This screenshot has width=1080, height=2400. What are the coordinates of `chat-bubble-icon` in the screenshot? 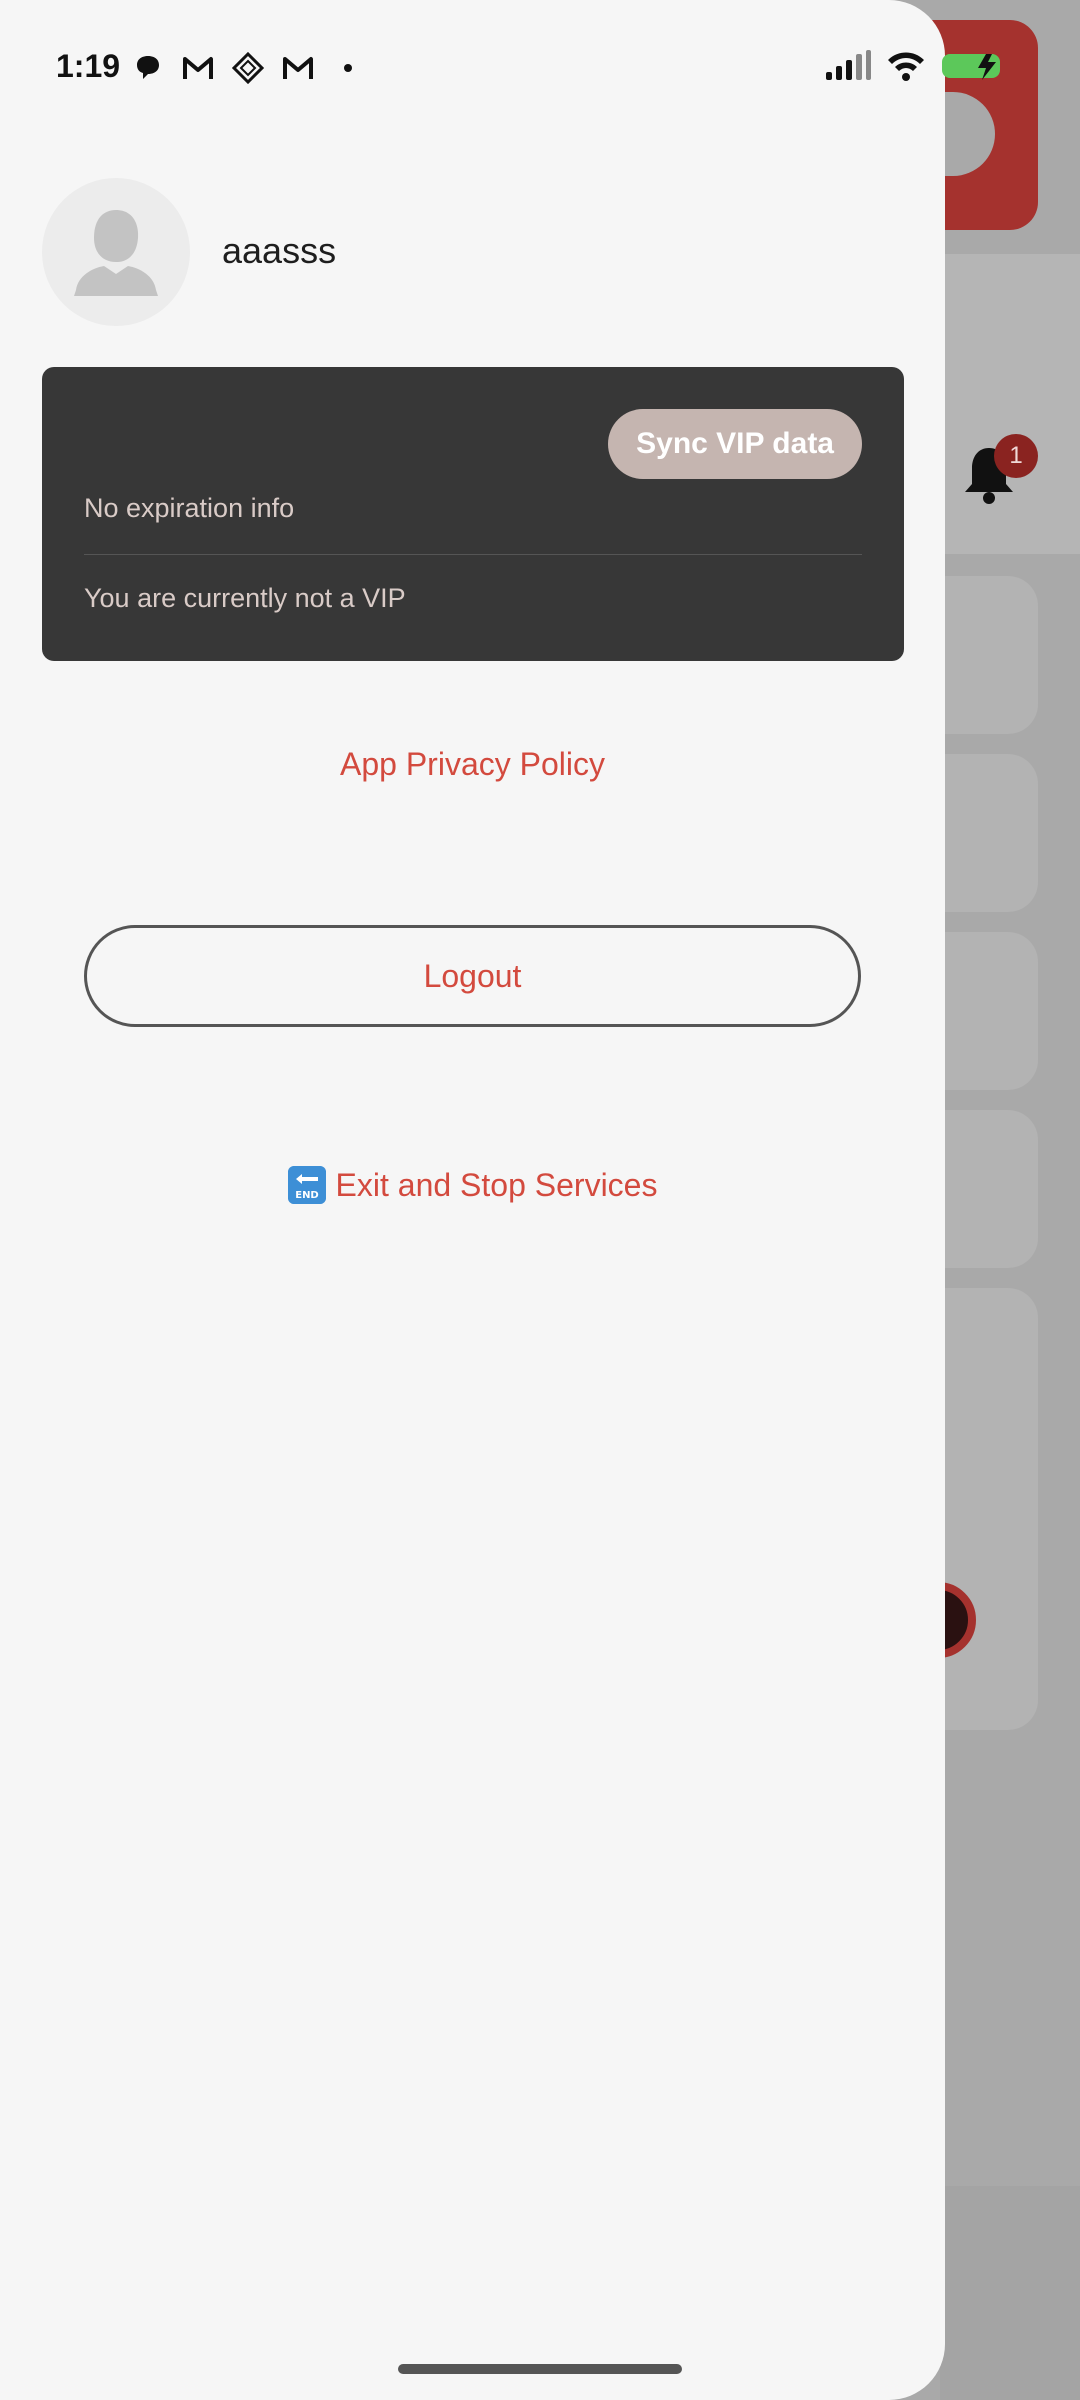 It's located at (148, 68).